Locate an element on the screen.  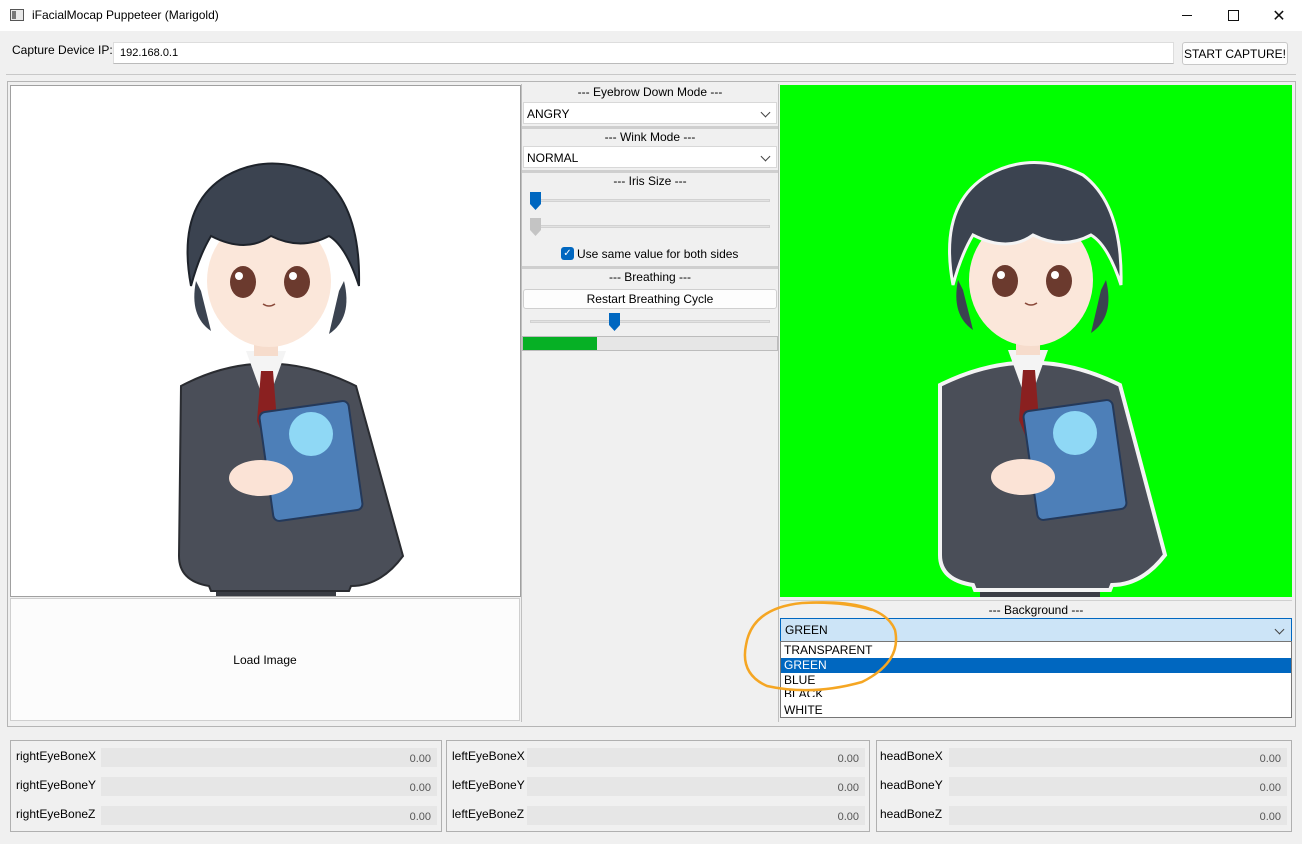
capture-ip-input is located at coordinates (643, 53).